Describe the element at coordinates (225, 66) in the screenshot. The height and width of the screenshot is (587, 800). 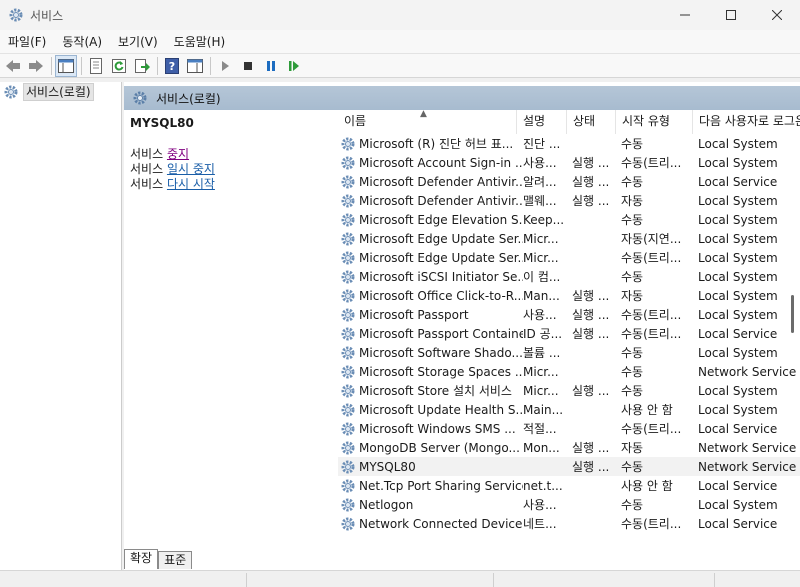
I see `start-service-button` at that location.